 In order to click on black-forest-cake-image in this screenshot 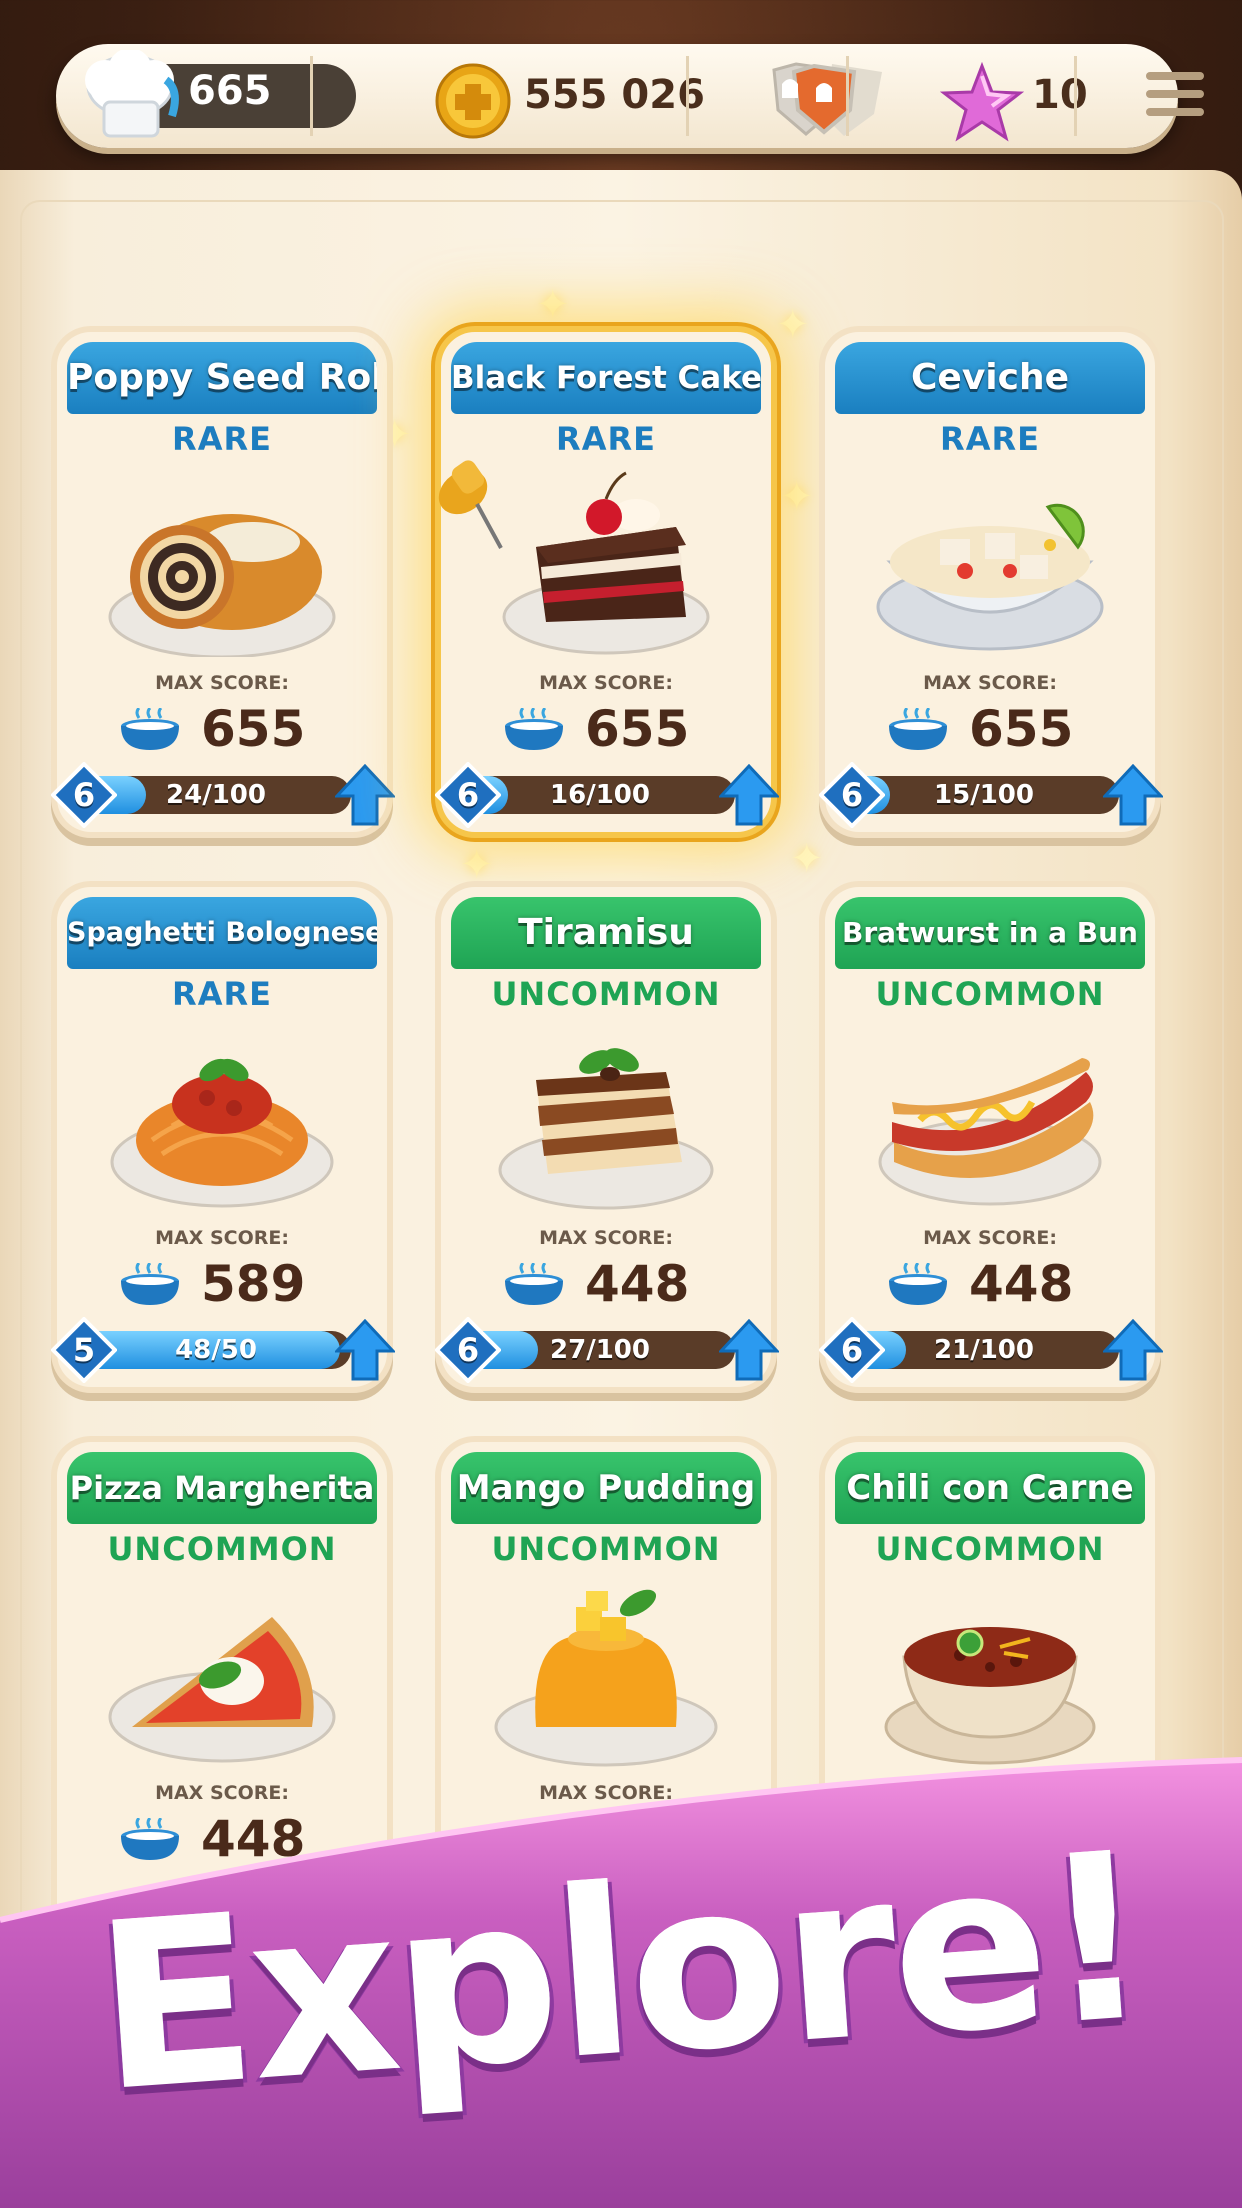, I will do `click(606, 563)`.